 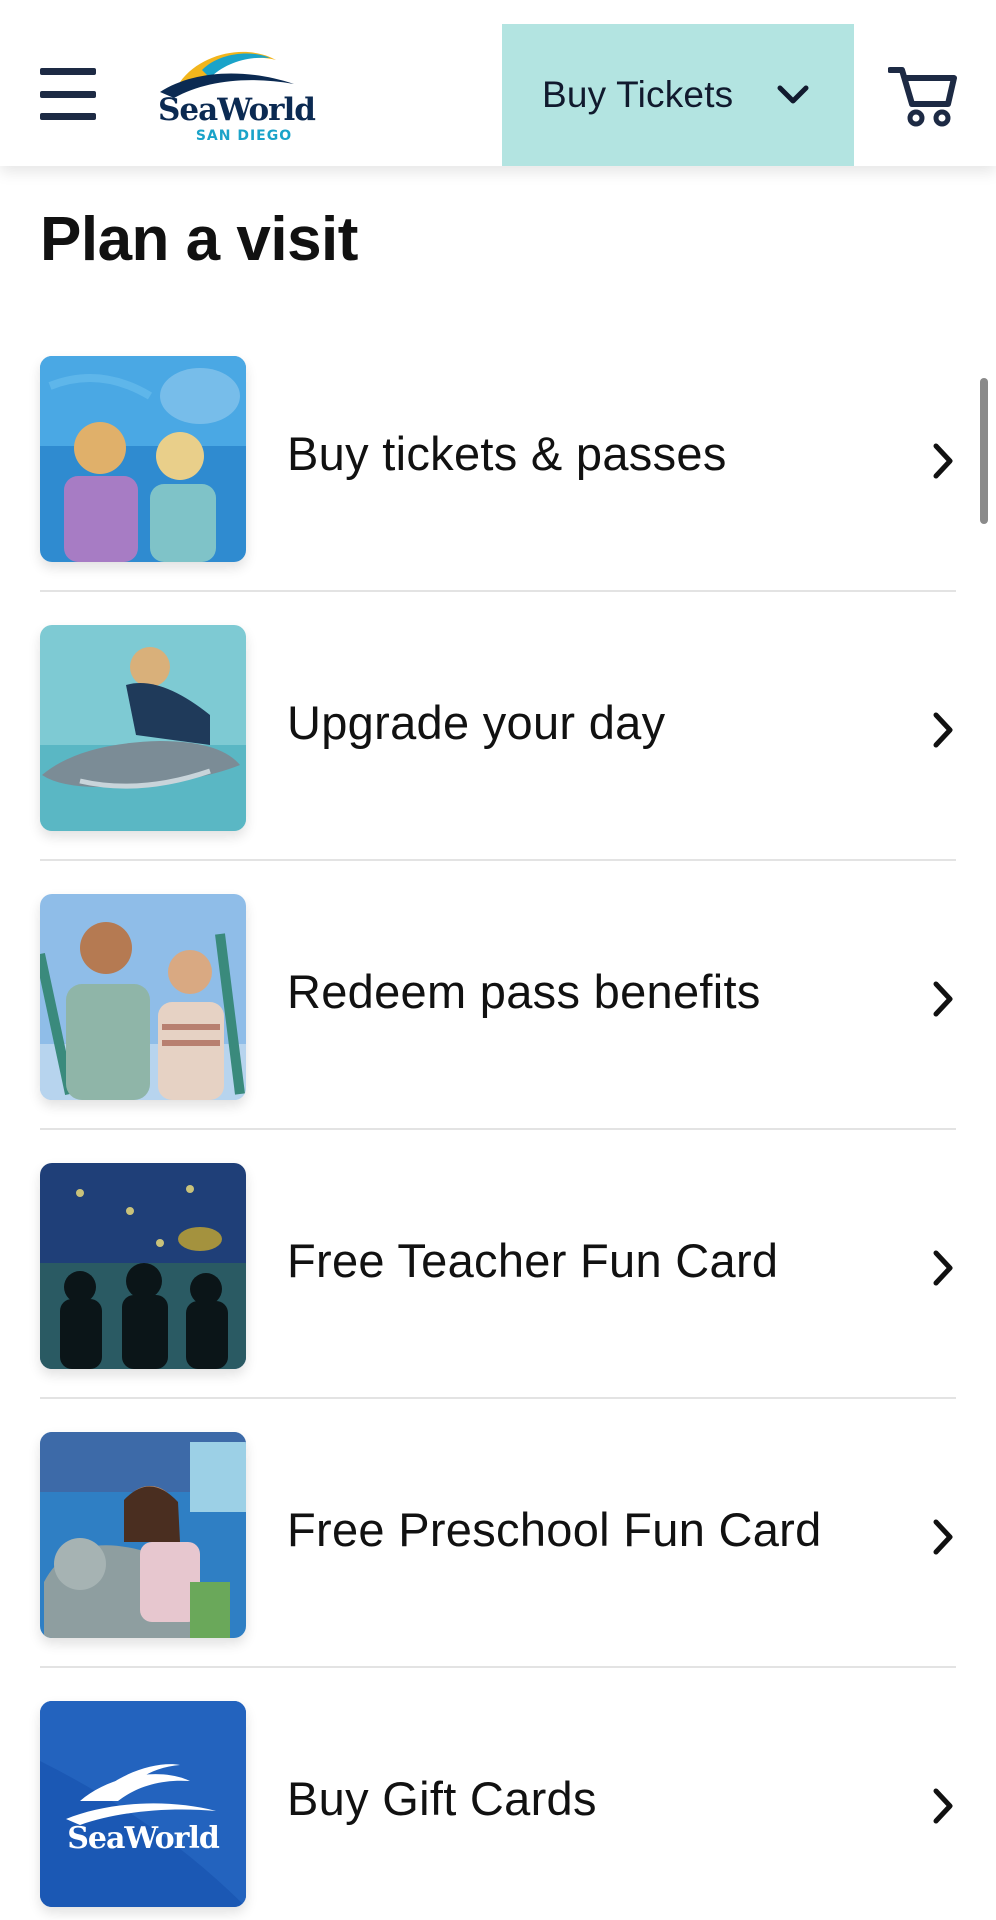 What do you see at coordinates (237, 110) in the screenshot?
I see `logo-wordmark: SeaWorld` at bounding box center [237, 110].